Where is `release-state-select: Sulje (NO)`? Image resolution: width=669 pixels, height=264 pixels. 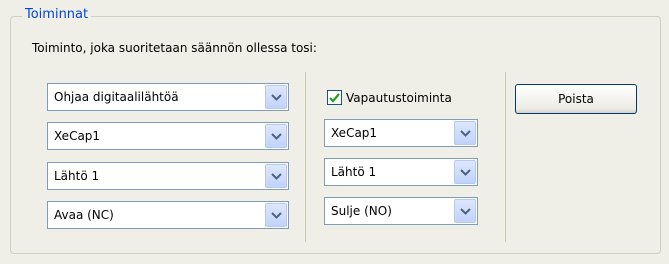
release-state-select: Sulje (NO) is located at coordinates (401, 211).